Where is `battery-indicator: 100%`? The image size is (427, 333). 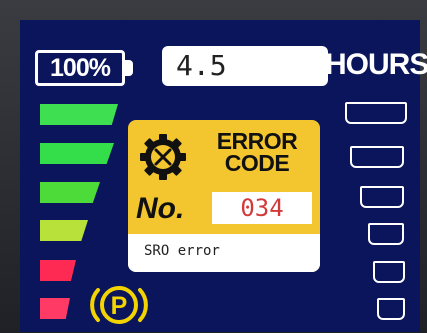
battery-indicator: 100% is located at coordinates (80, 68).